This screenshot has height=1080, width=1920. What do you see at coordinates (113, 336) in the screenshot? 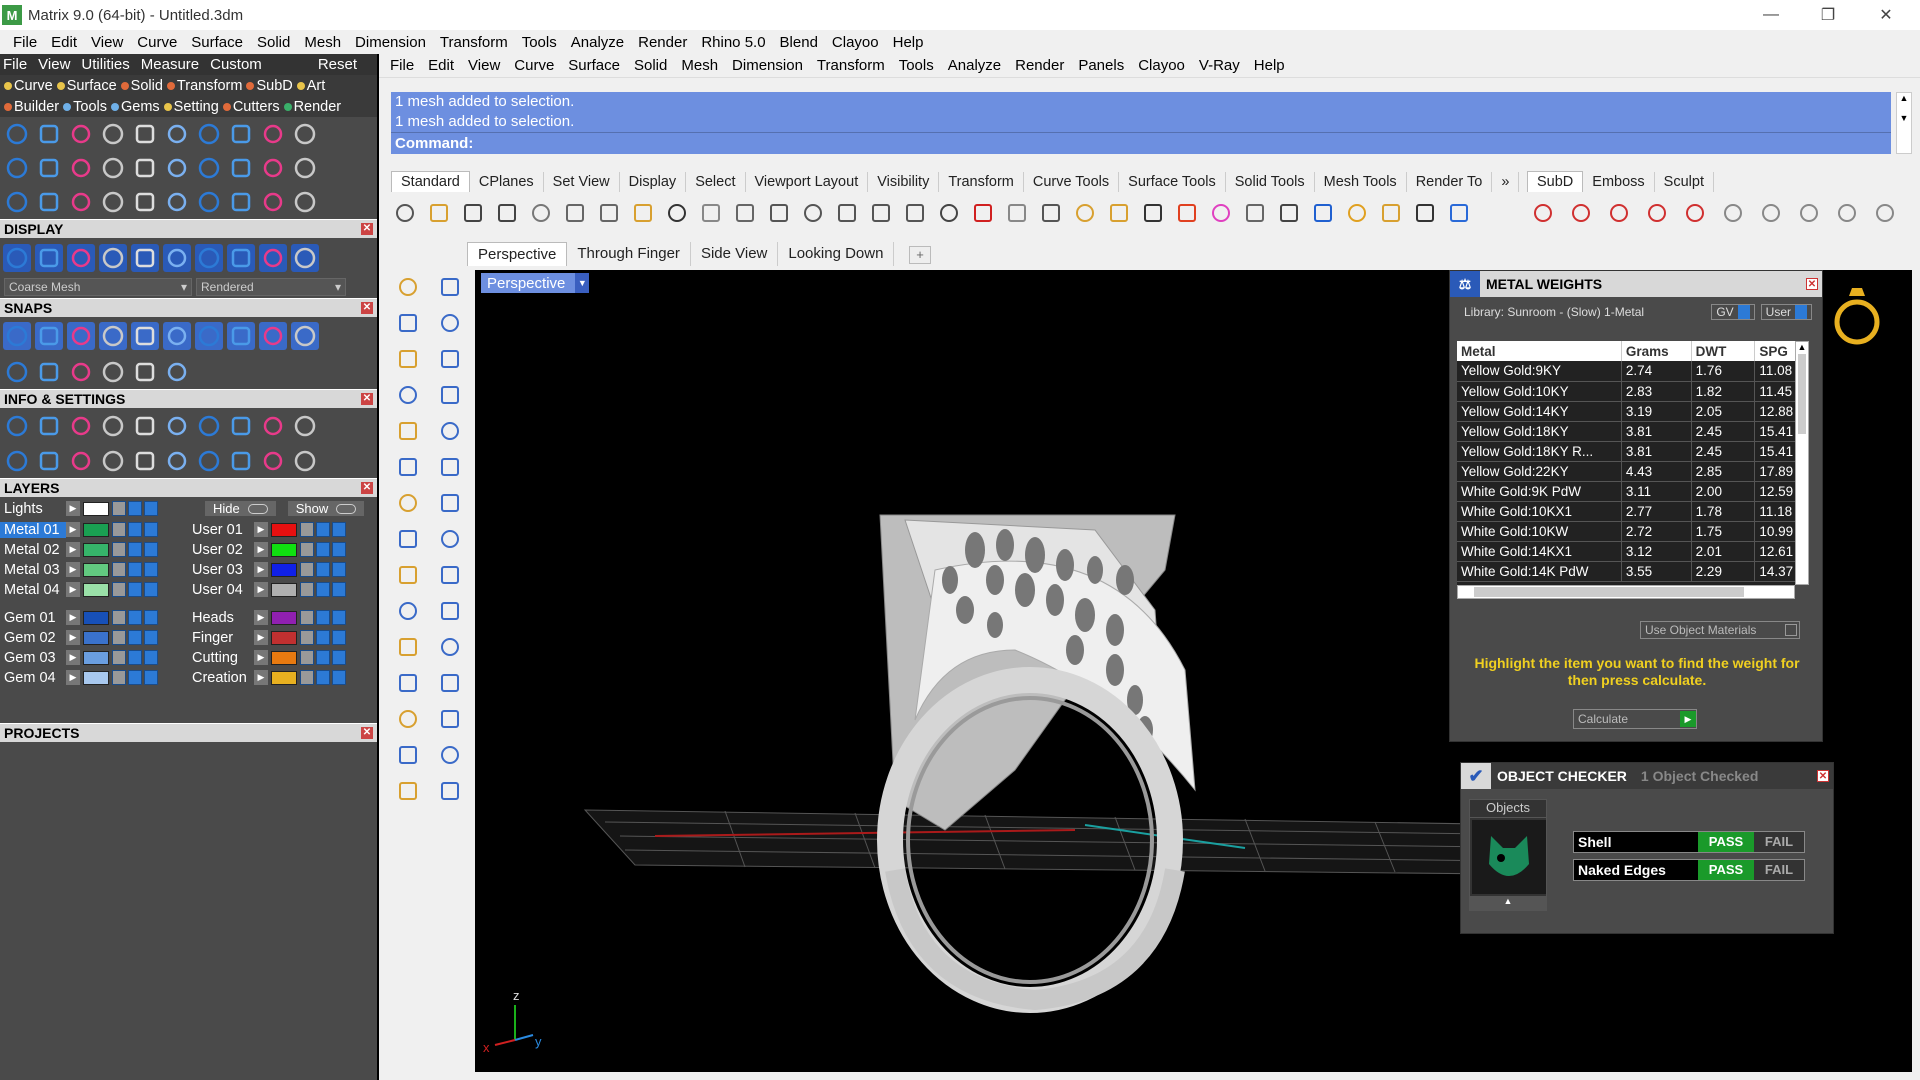
I see `mid-snap-icon` at bounding box center [113, 336].